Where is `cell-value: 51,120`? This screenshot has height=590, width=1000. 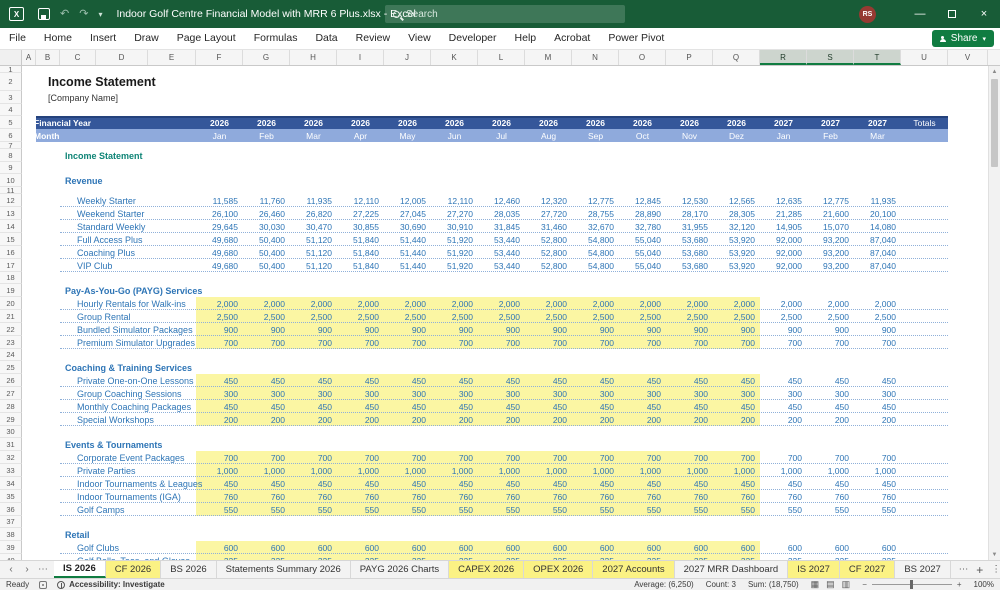 cell-value: 51,120 is located at coordinates (313, 252).